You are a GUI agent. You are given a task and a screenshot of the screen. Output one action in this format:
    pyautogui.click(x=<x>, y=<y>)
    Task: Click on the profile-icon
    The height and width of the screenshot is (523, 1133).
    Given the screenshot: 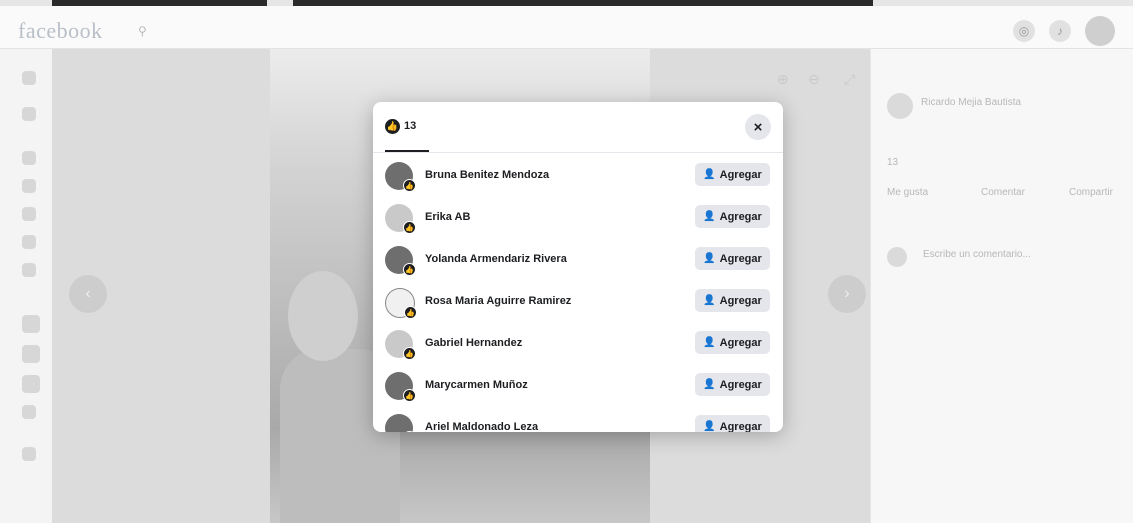 What is the action you would take?
    pyautogui.click(x=29, y=114)
    